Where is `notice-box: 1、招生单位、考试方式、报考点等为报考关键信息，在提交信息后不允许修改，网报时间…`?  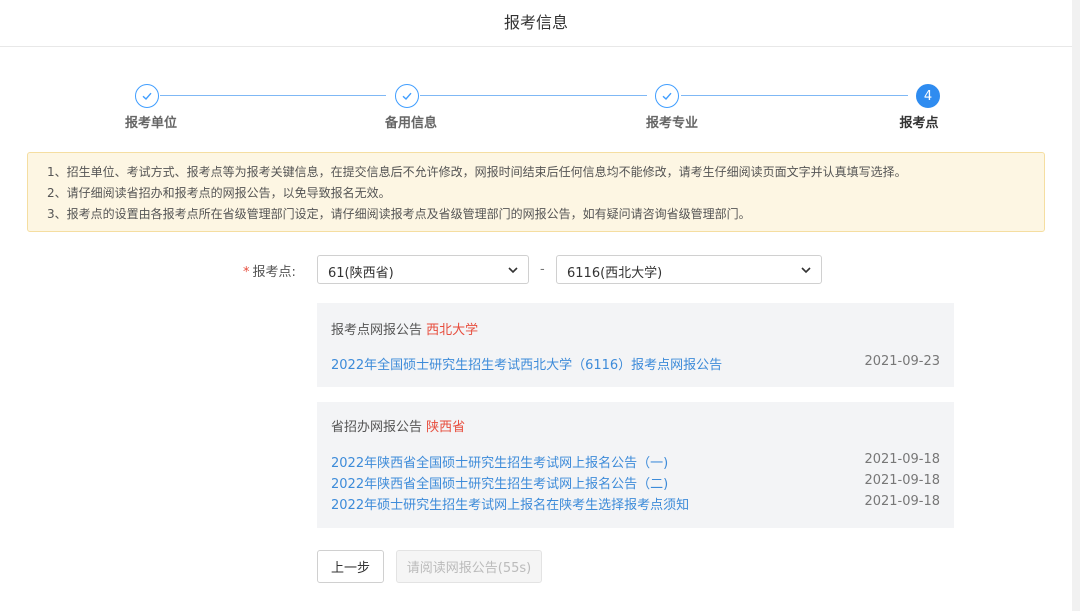 notice-box: 1、招生单位、考试方式、报考点等为报考关键信息，在提交信息后不允许修改，网报时间… is located at coordinates (536, 192).